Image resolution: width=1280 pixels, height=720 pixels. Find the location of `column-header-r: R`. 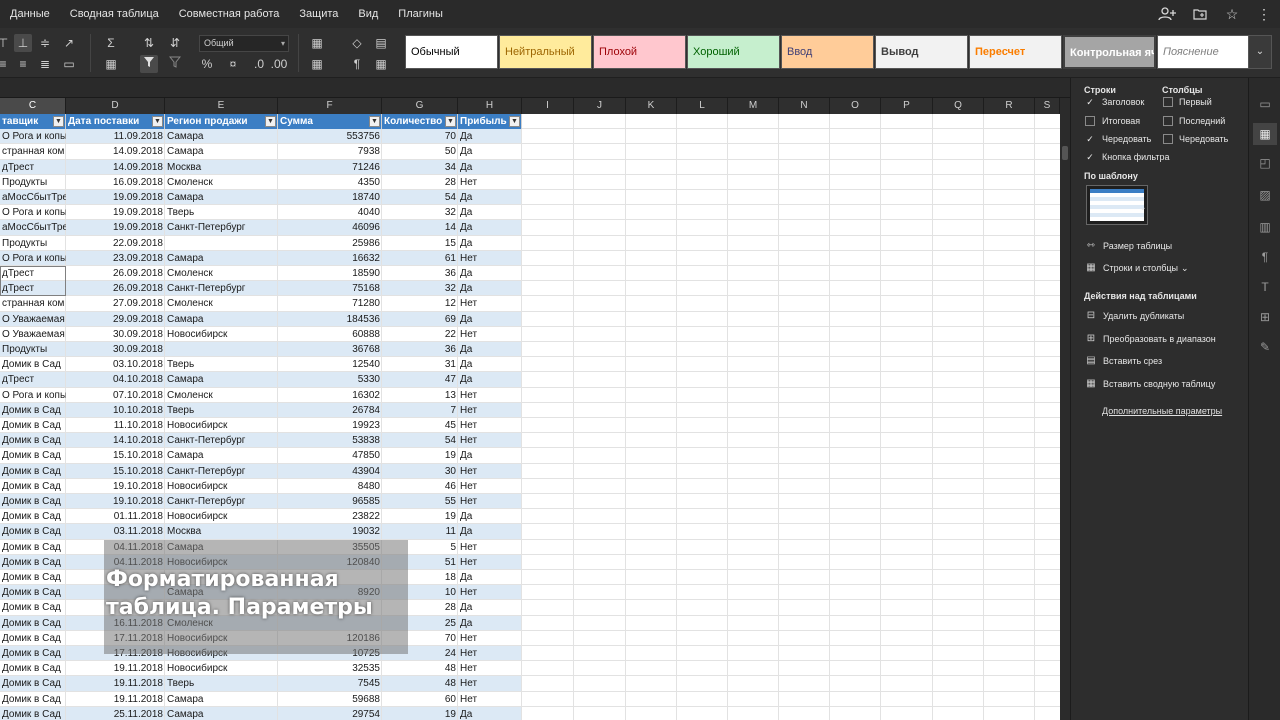

column-header-r: R is located at coordinates (1009, 106).